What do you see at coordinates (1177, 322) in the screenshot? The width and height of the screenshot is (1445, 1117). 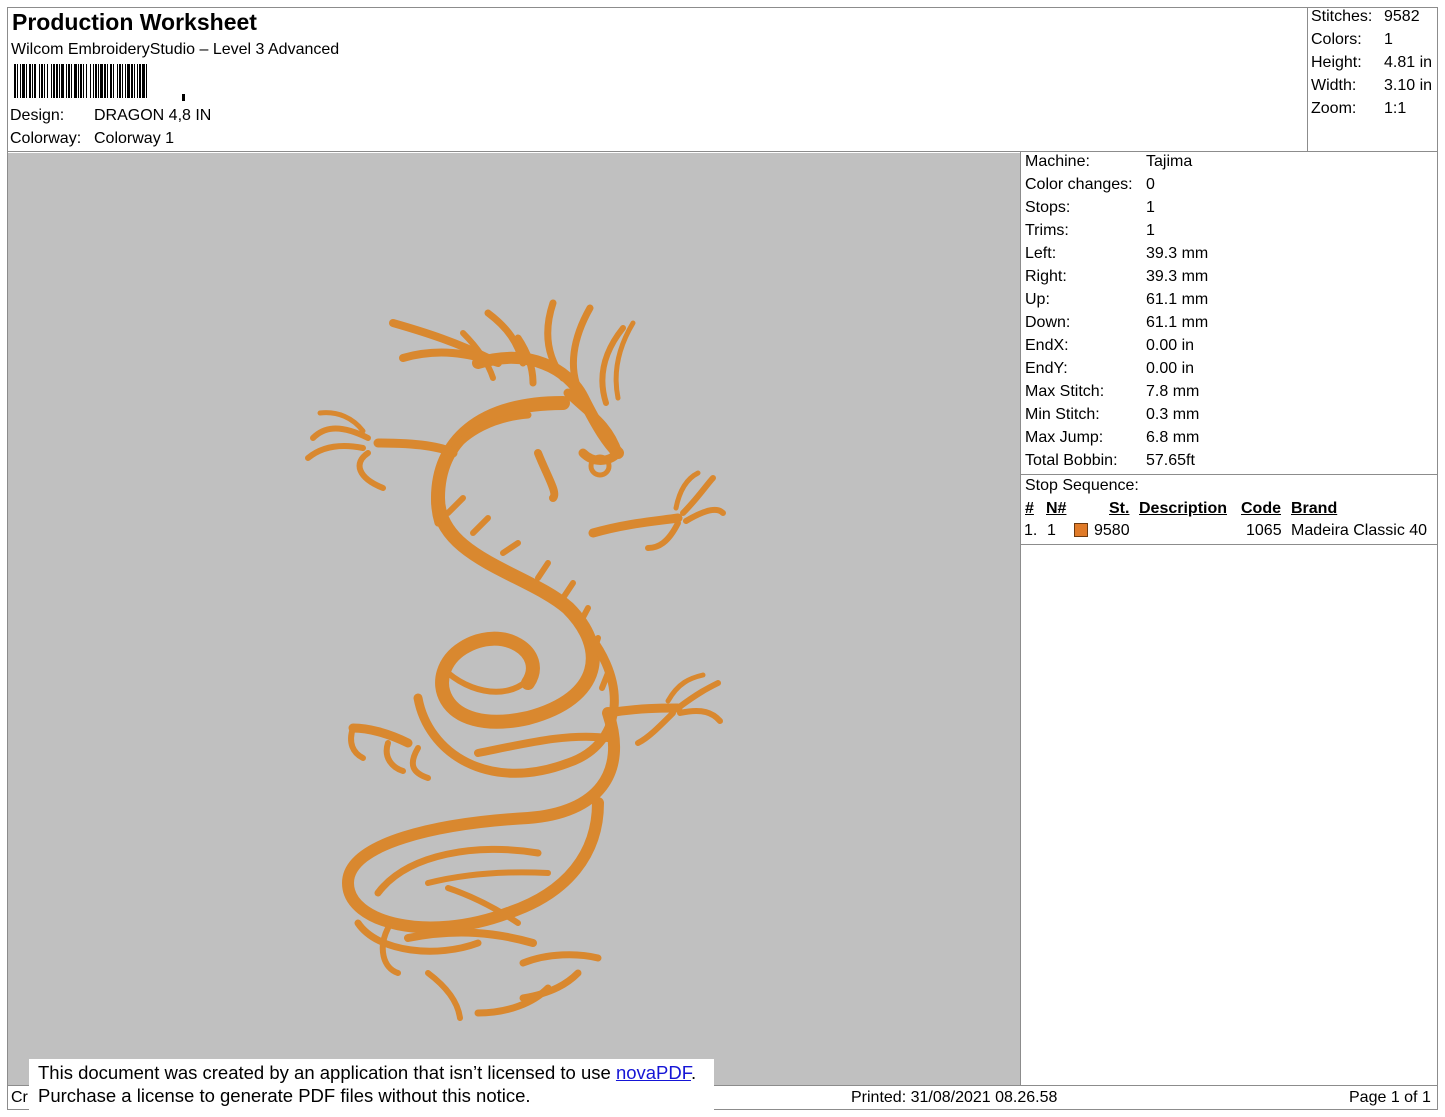 I see `down-value: 61.1 mm` at bounding box center [1177, 322].